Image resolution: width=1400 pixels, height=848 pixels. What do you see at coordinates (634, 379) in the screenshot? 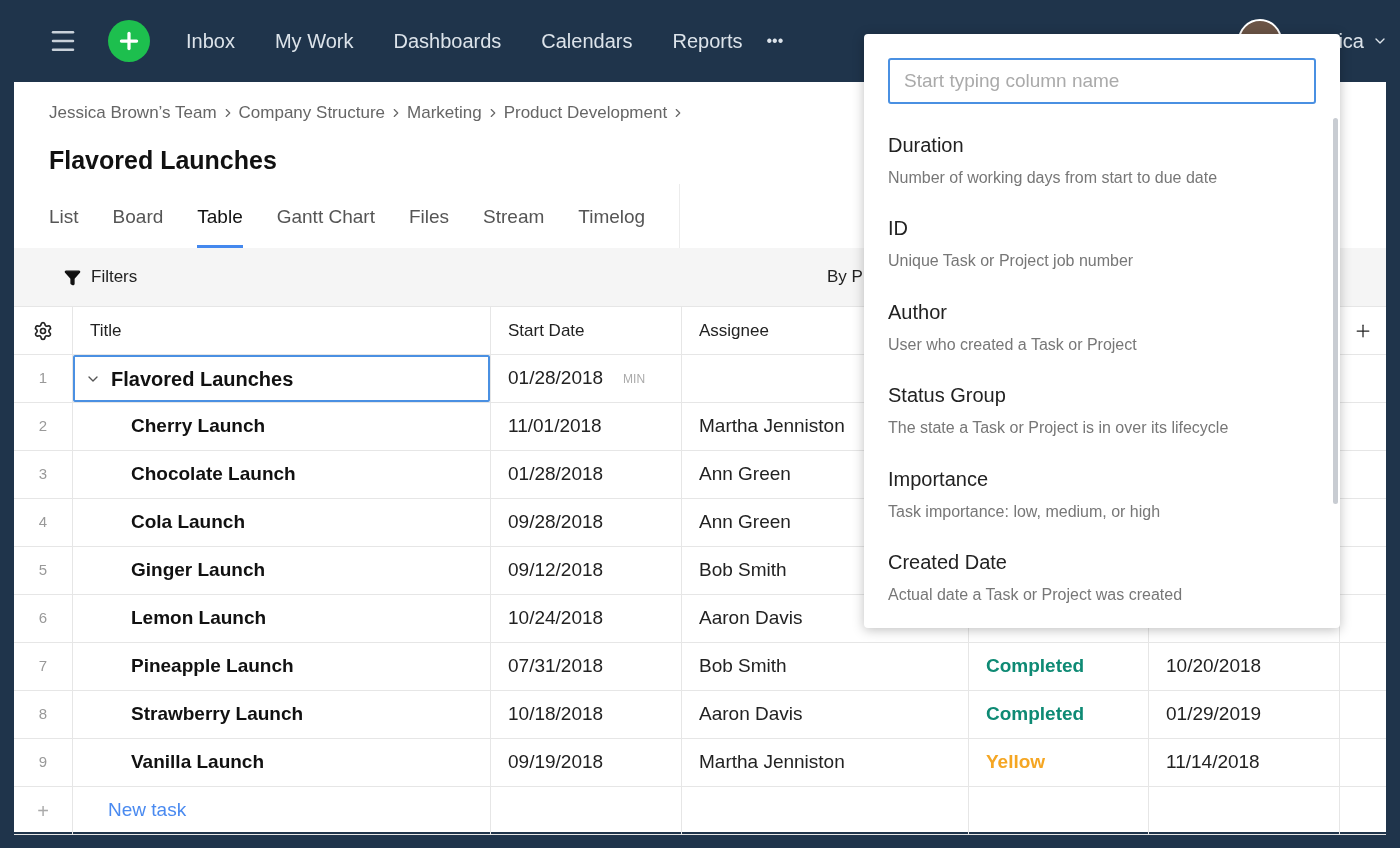
I see `aggregate-label: MIN` at bounding box center [634, 379].